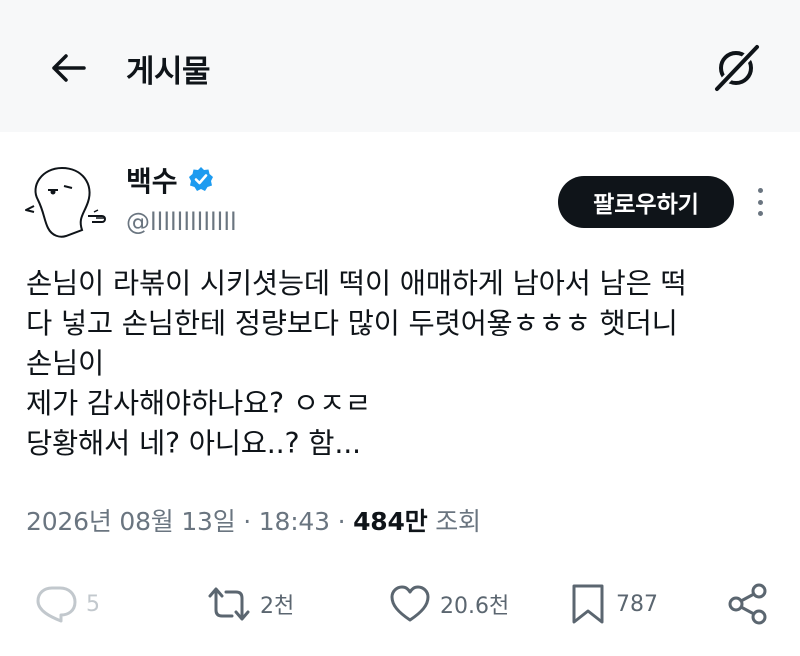  Describe the element at coordinates (352, 323) in the screenshot. I see `tweet-line: 다 넣고 손님한테 정량보다 많이 두렷어욯ㅎㅎㅎ 햇더니` at that location.